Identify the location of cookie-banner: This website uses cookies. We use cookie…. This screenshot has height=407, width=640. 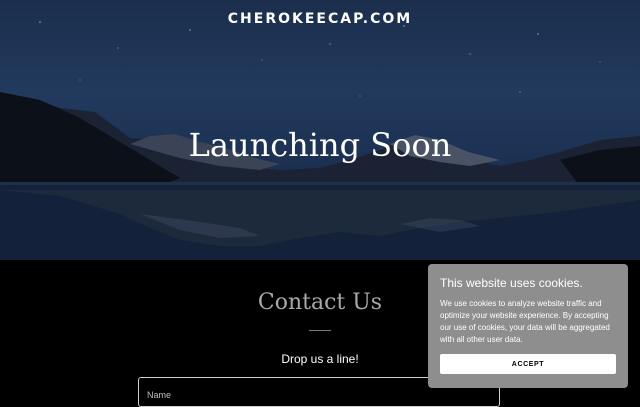
(528, 326).